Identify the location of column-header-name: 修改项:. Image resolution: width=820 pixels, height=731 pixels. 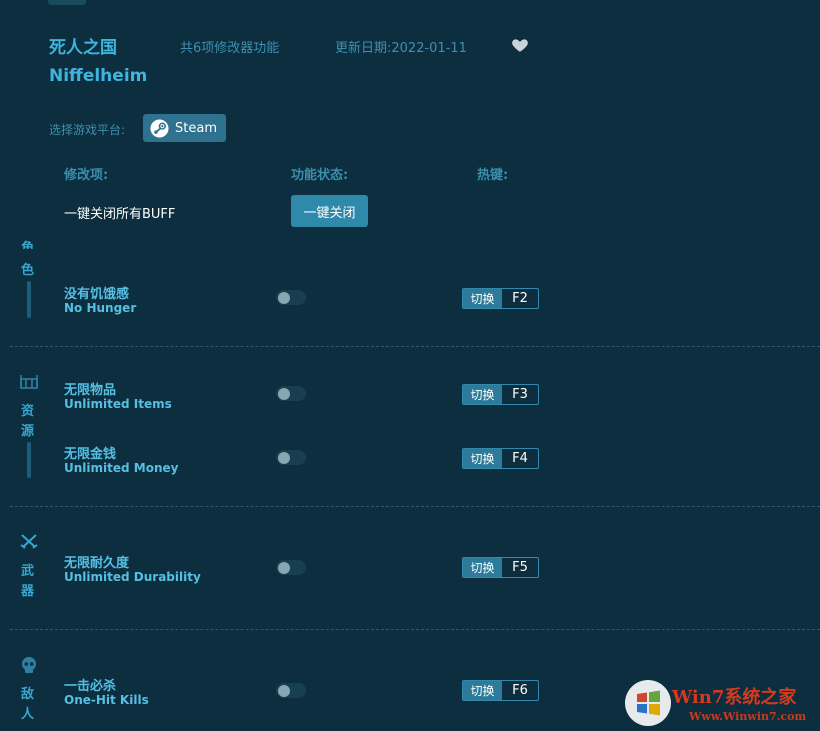
(86, 175).